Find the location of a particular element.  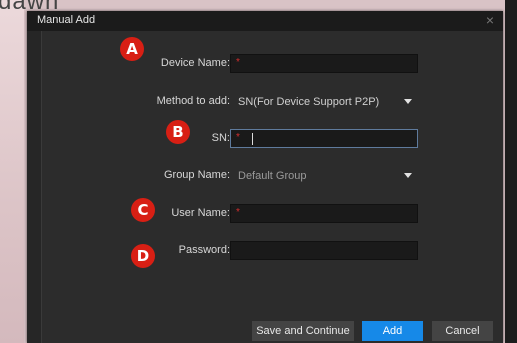

annotation-marker-a: A is located at coordinates (132, 49).